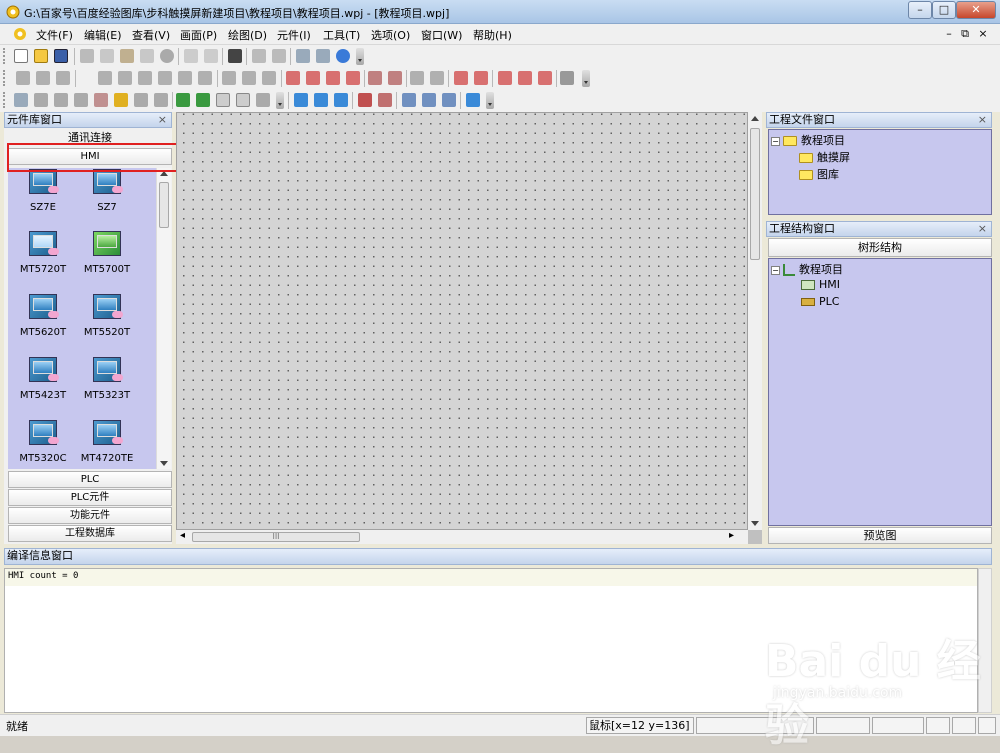  I want to click on same-width-icon, so click(229, 78).